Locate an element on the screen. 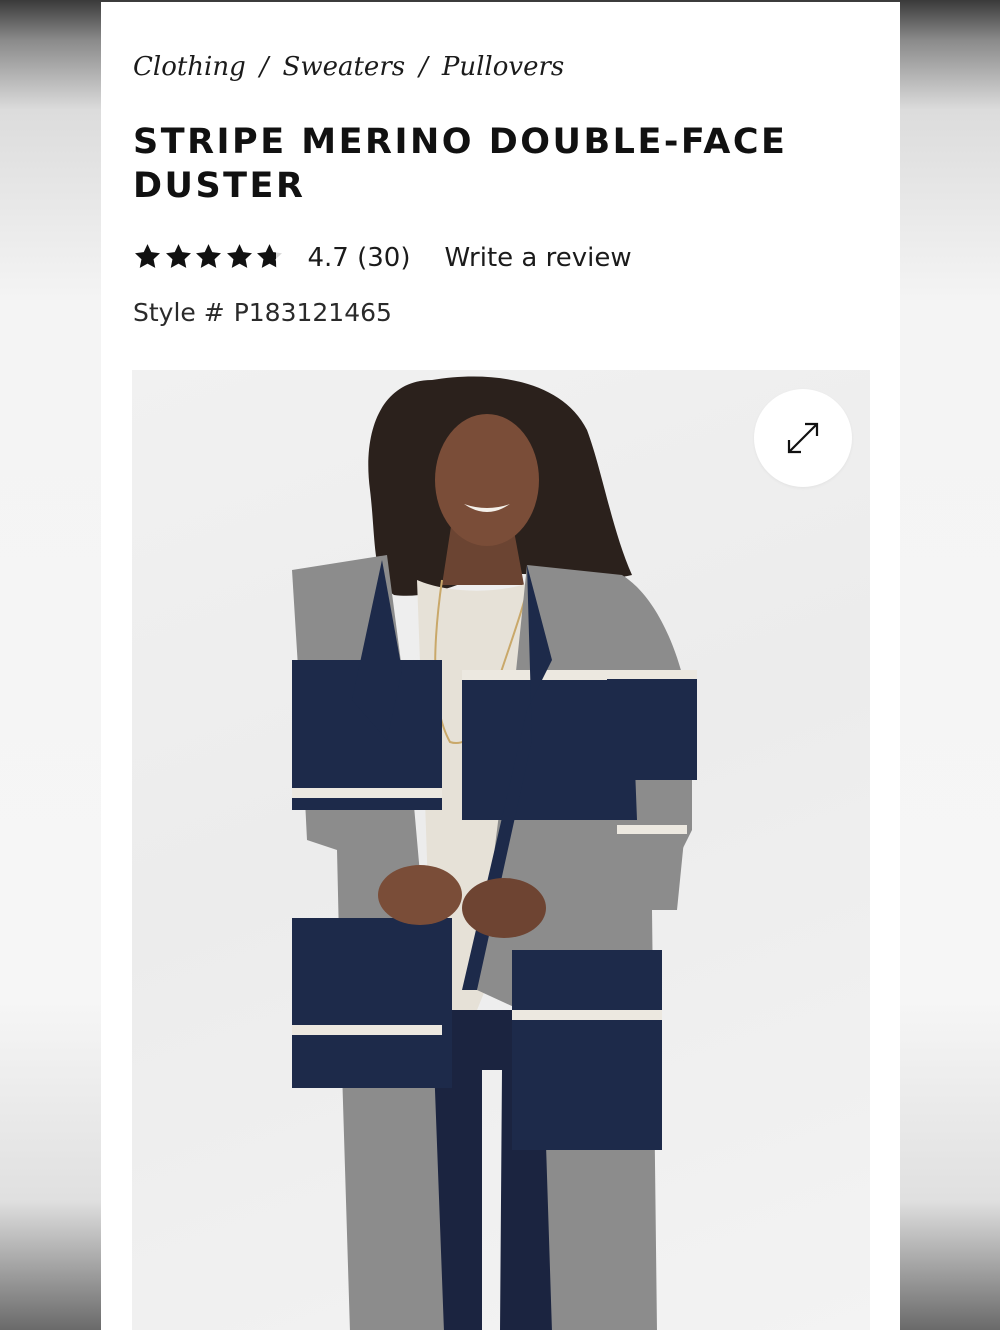  breadcrumb: Clothing / Sweaters / Pullovers is located at coordinates (348, 67).